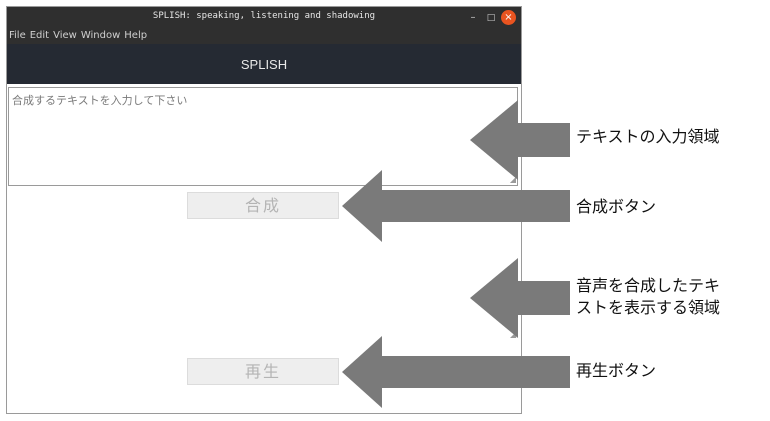  I want to click on maximize-icon: □, so click(491, 18).